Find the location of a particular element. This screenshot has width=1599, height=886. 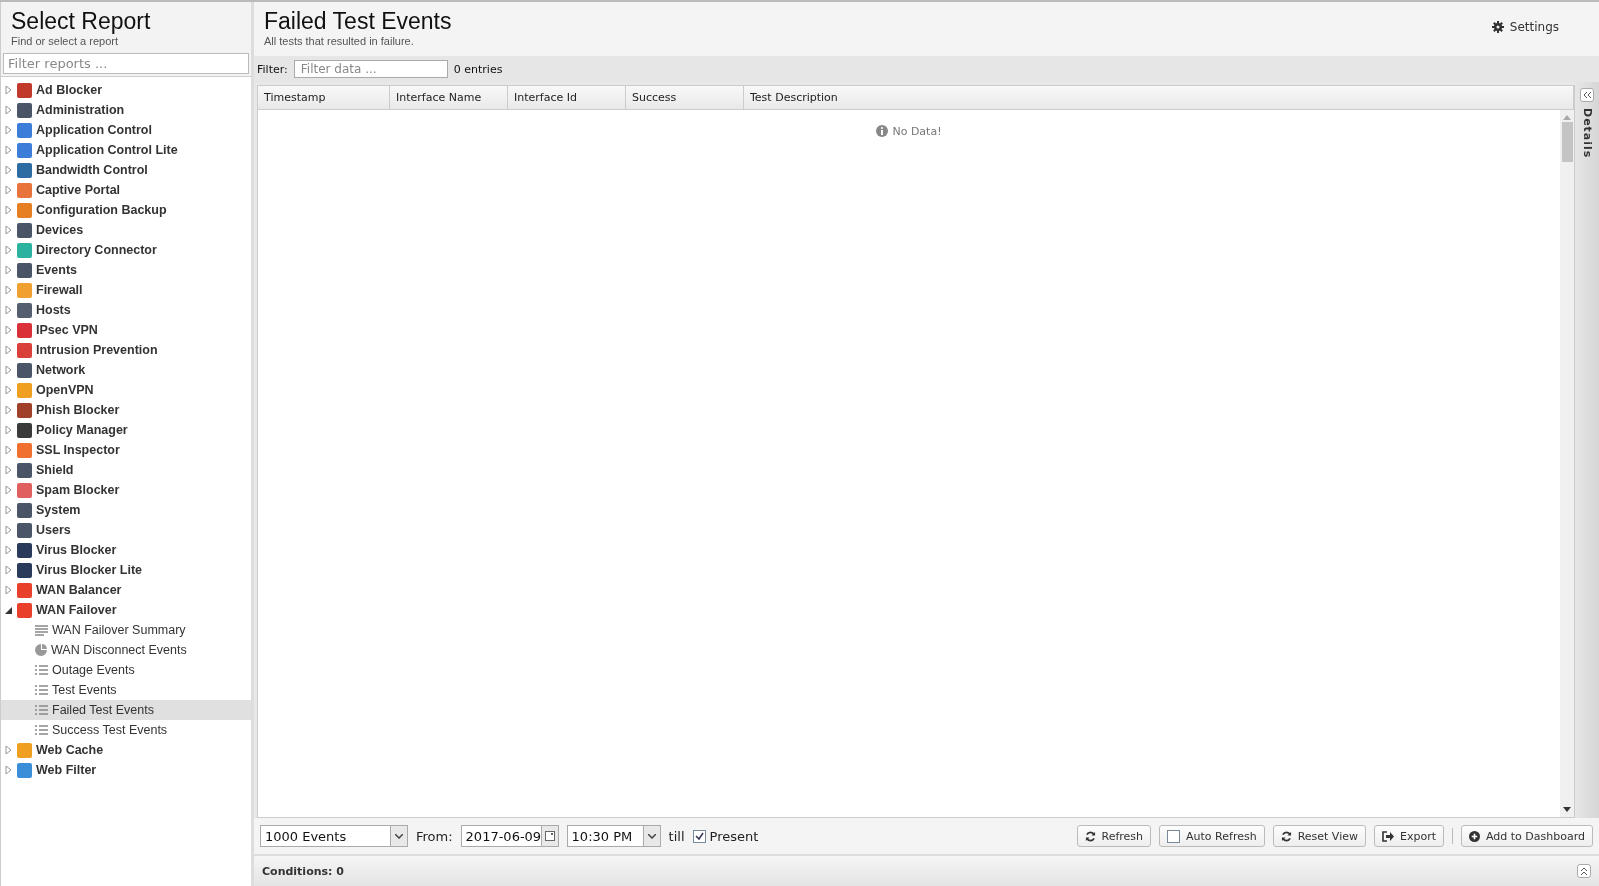

present-checkbox is located at coordinates (699, 836).